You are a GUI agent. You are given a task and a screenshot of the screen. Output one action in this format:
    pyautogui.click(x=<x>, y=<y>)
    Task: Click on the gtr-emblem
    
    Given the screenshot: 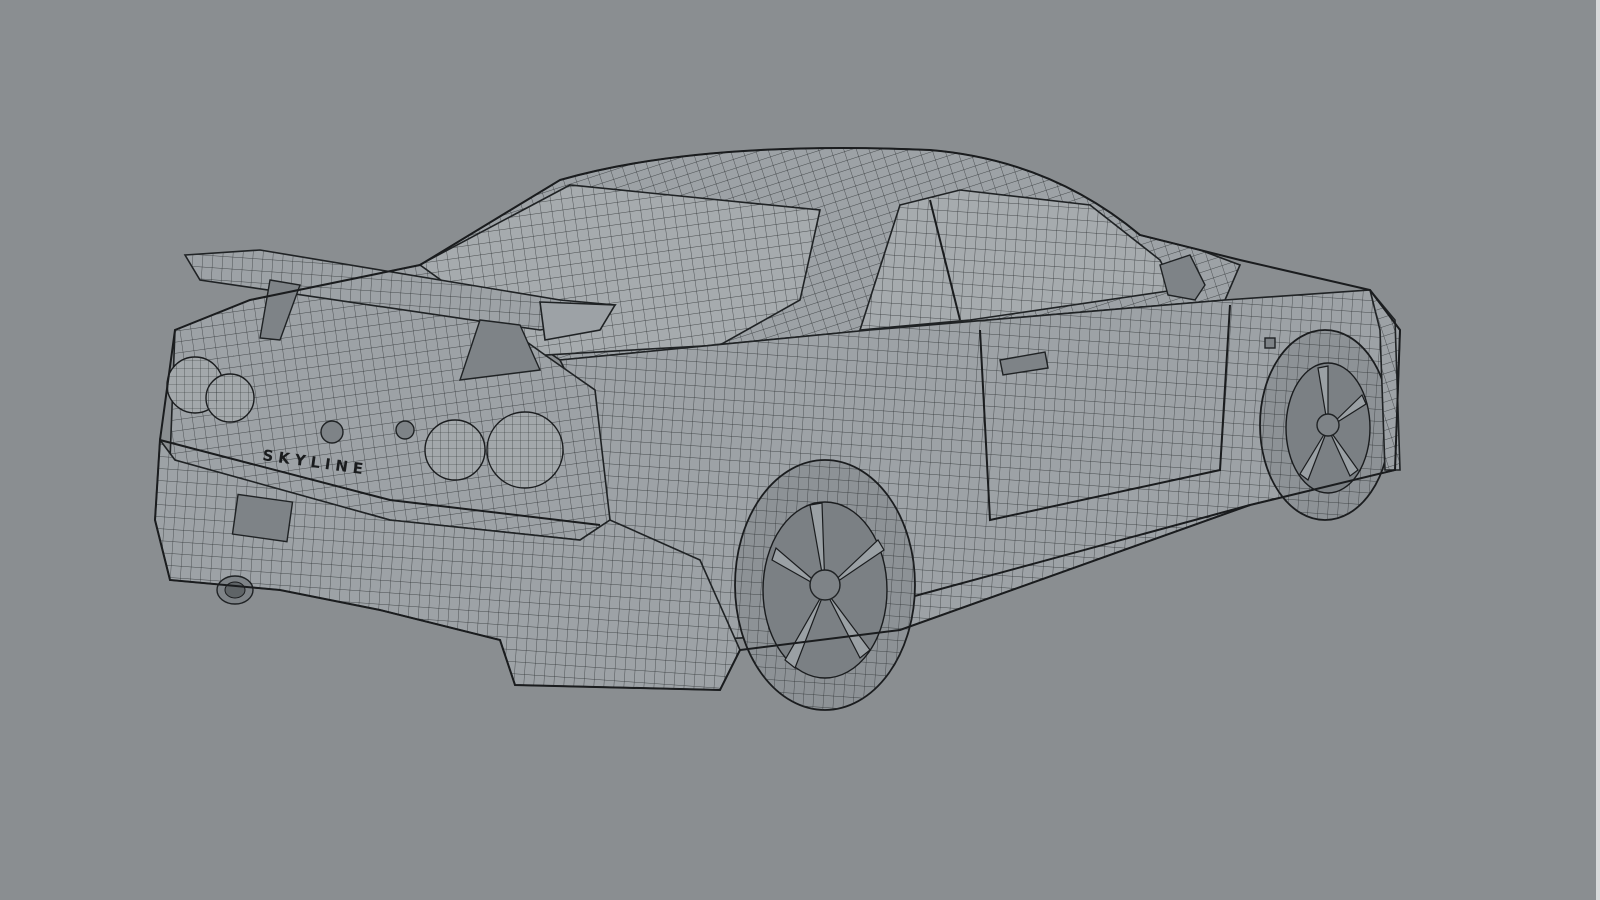 What is the action you would take?
    pyautogui.click(x=405, y=430)
    